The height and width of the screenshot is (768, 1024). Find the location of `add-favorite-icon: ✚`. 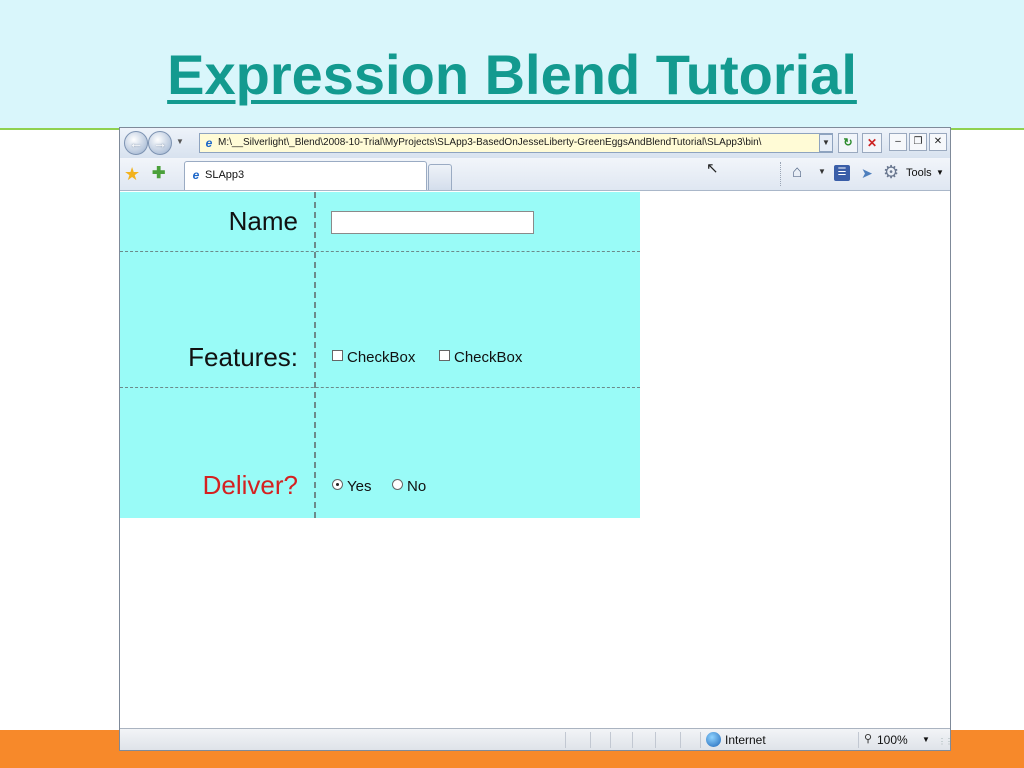

add-favorite-icon: ✚ is located at coordinates (158, 174).